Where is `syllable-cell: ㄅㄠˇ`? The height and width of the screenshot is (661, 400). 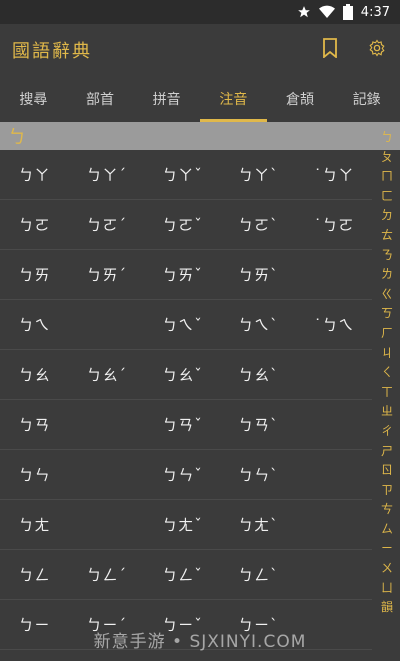 syllable-cell: ㄅㄠˇ is located at coordinates (183, 374).